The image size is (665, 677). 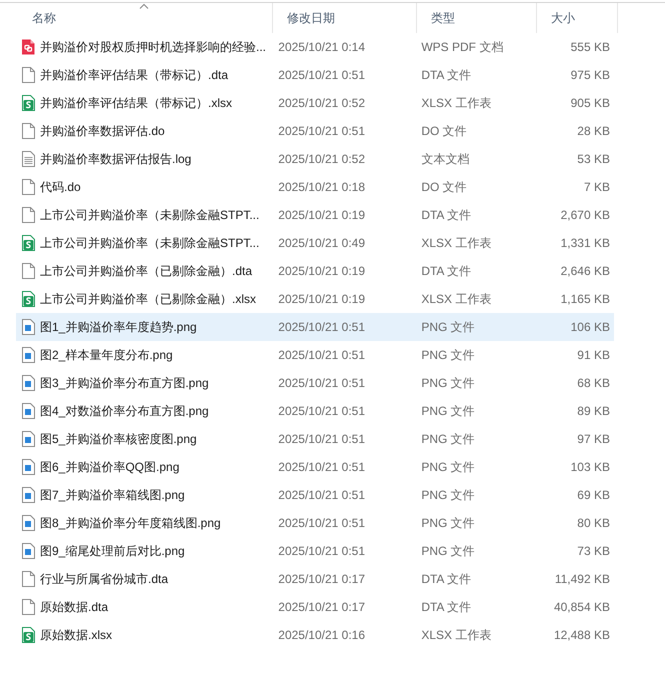 I want to click on modified-date: 2025/10/21 0:19, so click(x=322, y=271).